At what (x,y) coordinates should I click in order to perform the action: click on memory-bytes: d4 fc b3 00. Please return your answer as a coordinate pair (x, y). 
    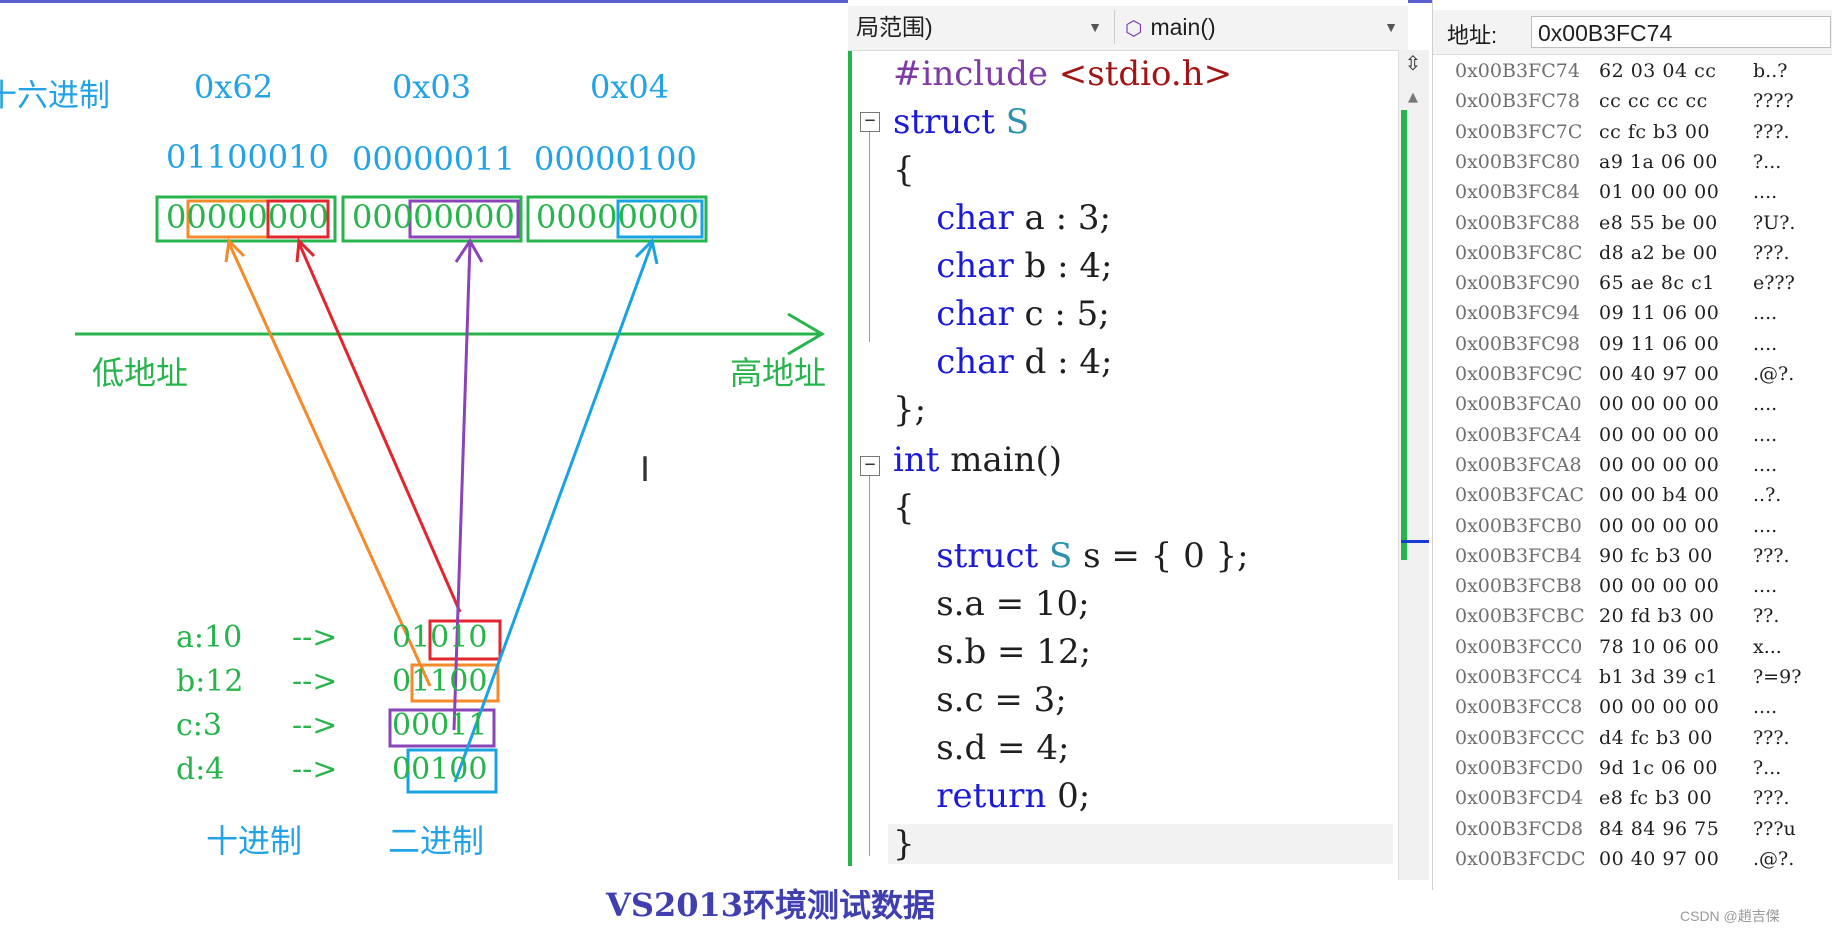
    Looking at the image, I should click on (1656, 737).